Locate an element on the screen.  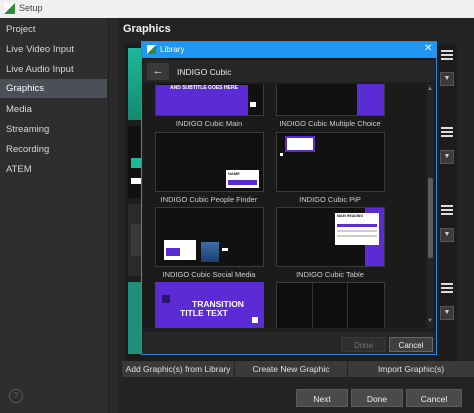
done-button: Done is located at coordinates (377, 398).